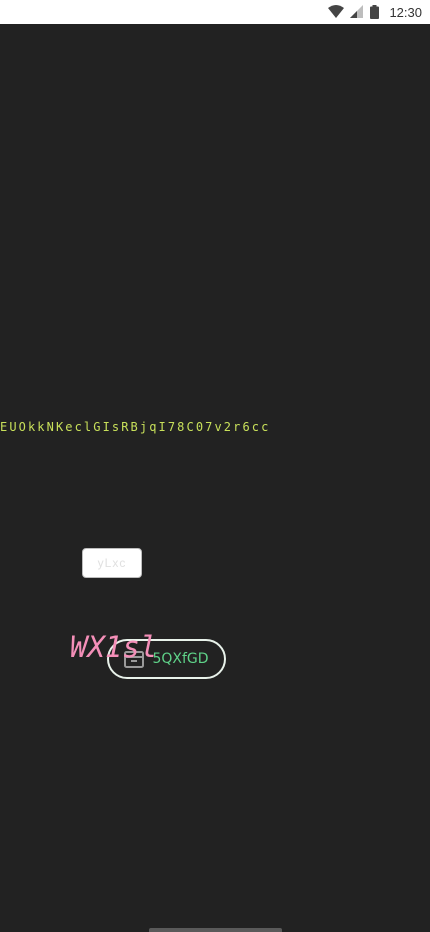 The height and width of the screenshot is (932, 430). I want to click on status-bar: 12:30, so click(215, 12).